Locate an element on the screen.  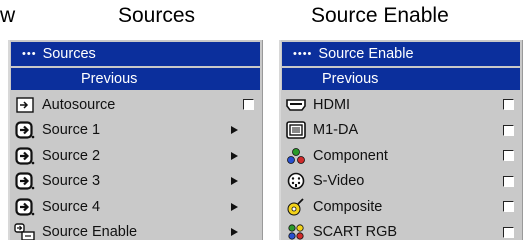
menu-item-label: Source 3 is located at coordinates (71, 181).